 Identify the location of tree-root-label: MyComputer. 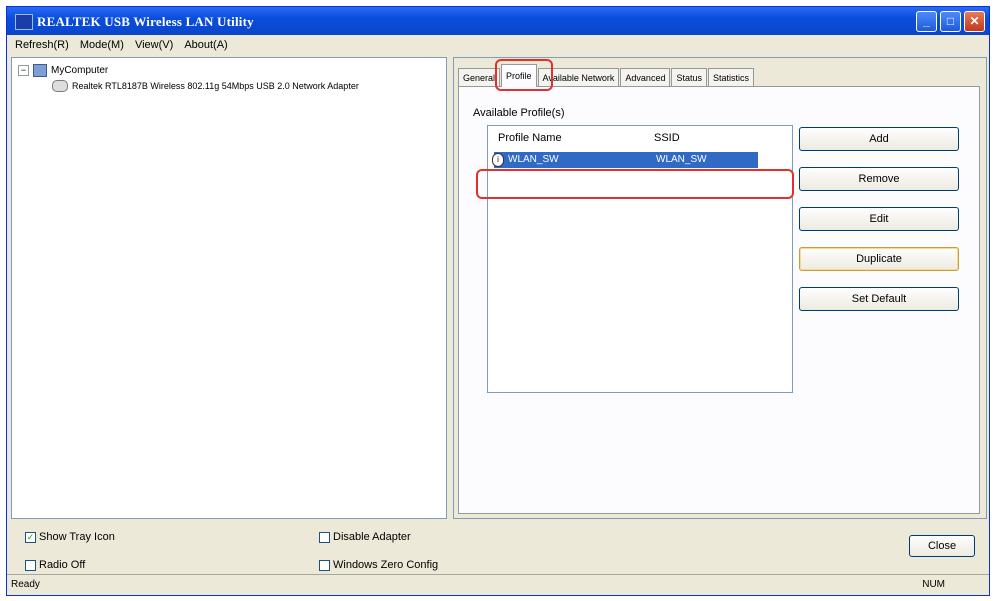
(80, 70).